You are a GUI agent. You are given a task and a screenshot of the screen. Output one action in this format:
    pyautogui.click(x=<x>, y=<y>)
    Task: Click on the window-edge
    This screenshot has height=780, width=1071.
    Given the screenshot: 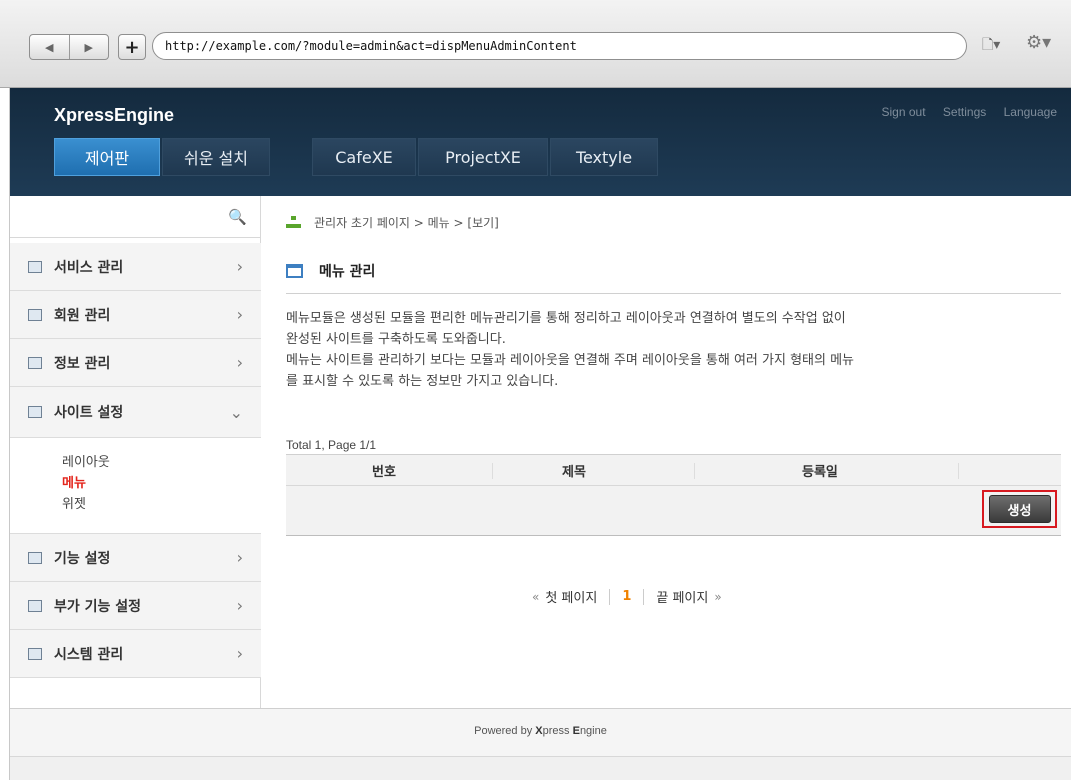 What is the action you would take?
    pyautogui.click(x=5, y=434)
    